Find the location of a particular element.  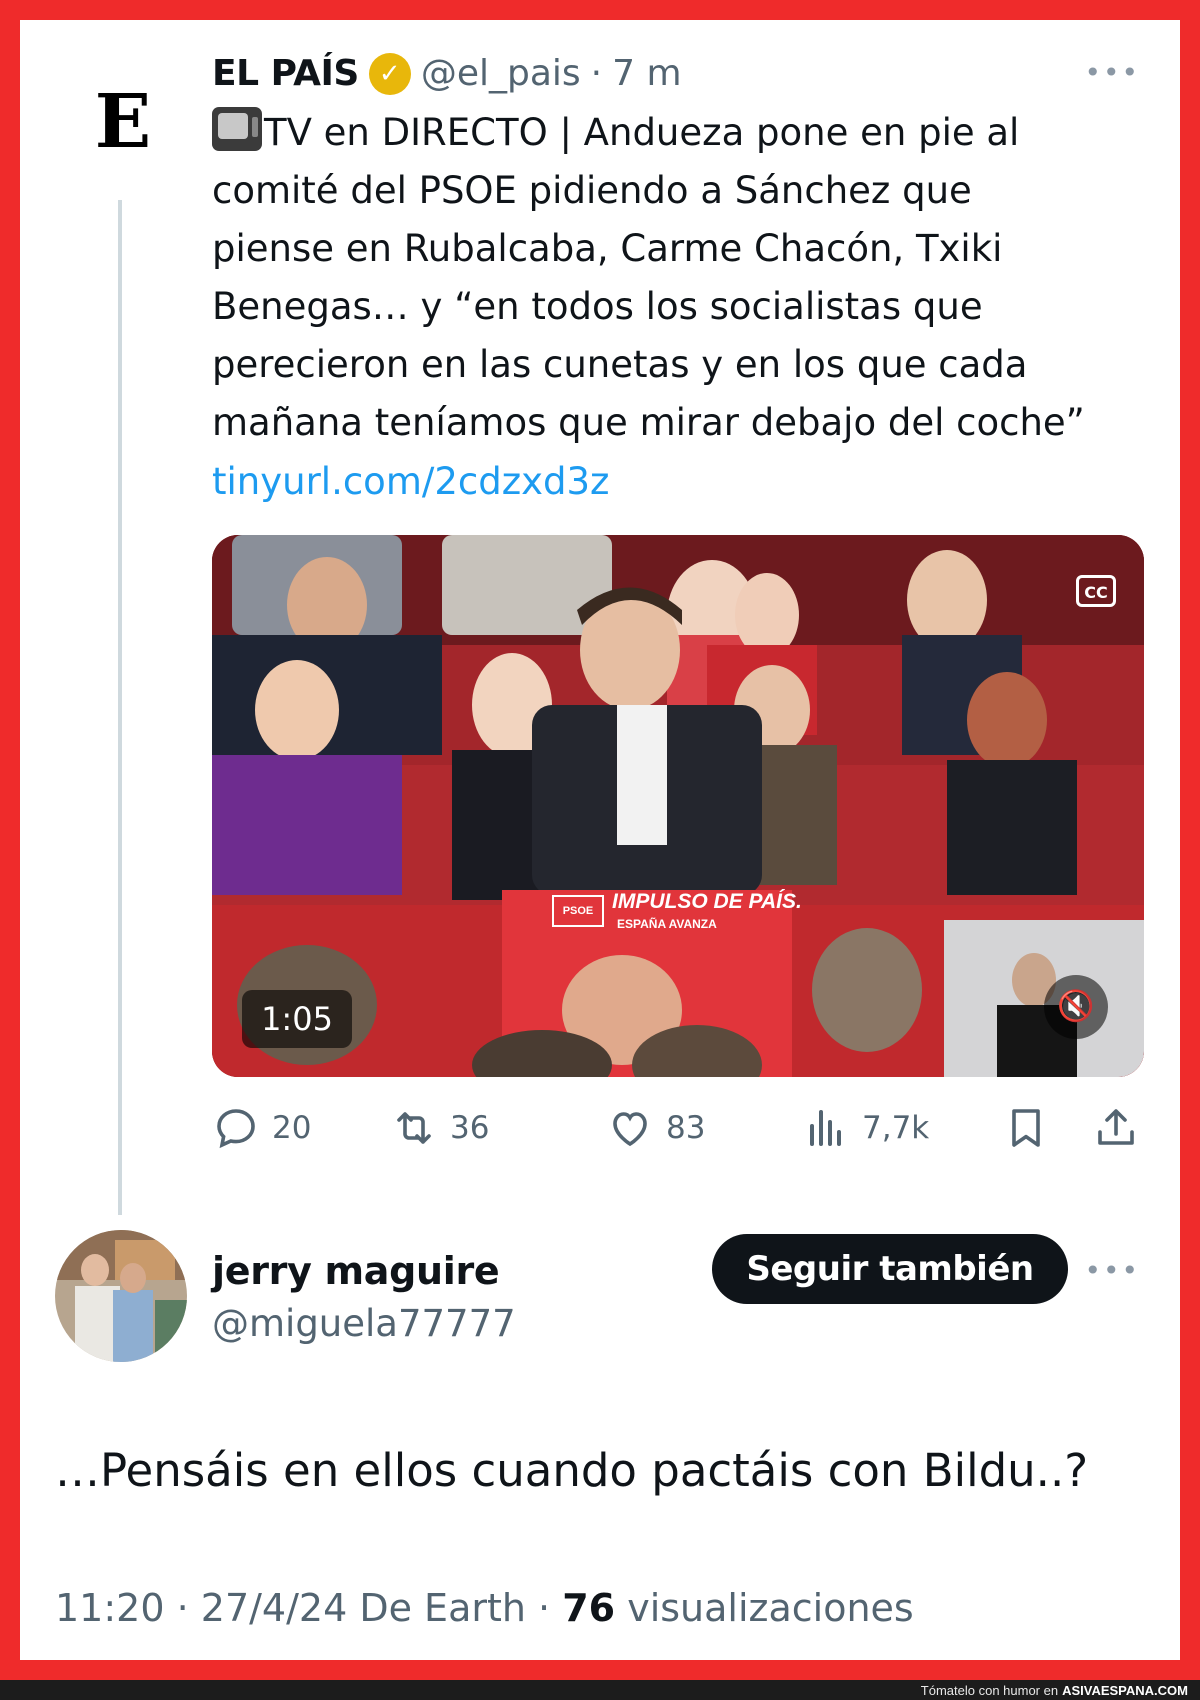

more-options-icon: ••• is located at coordinates (1112, 72).